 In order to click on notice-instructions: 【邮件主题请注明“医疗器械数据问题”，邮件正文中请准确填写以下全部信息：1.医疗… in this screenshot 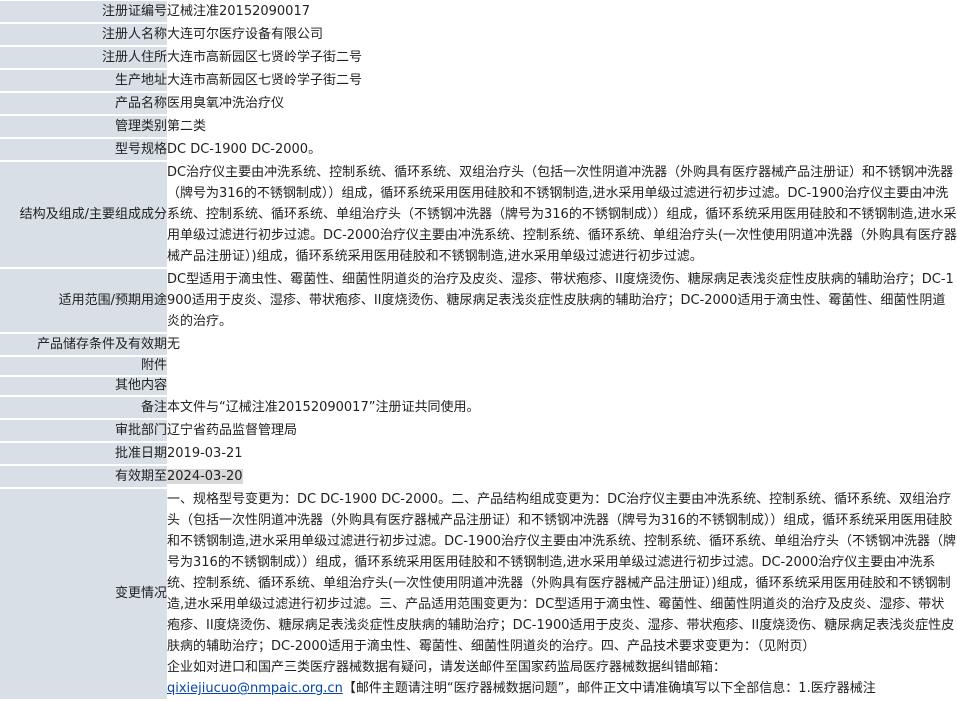, I will do `click(609, 688)`.